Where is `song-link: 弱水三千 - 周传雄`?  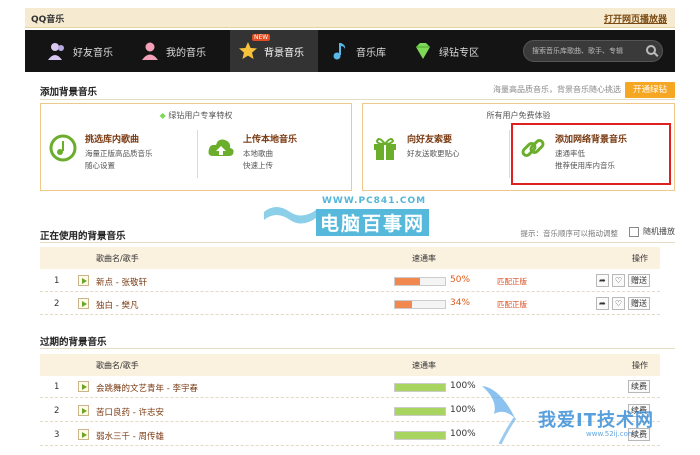 song-link: 弱水三千 - 周传雄 is located at coordinates (130, 436).